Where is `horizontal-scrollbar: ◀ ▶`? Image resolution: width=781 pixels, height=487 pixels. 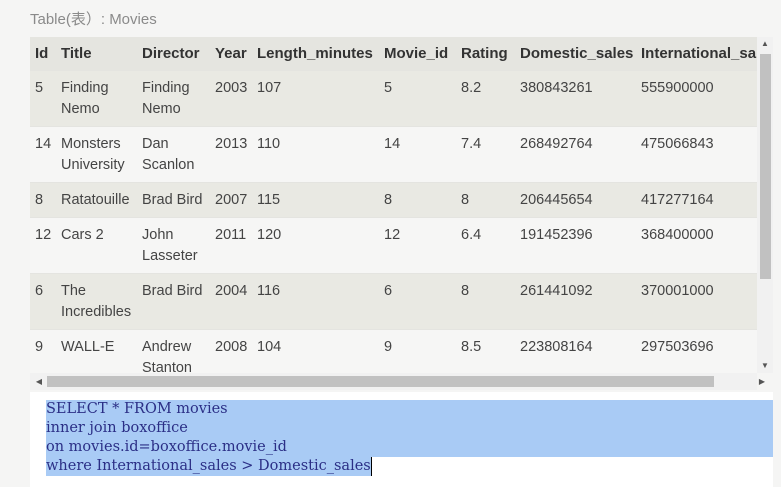 horizontal-scrollbar: ◀ ▶ is located at coordinates (397, 381).